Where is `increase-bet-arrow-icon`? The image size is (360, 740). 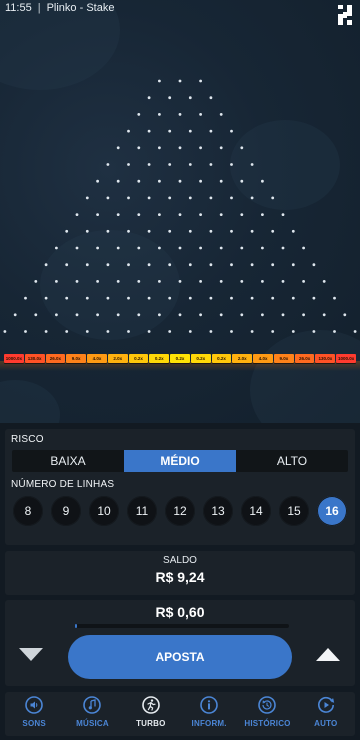 increase-bet-arrow-icon is located at coordinates (328, 654).